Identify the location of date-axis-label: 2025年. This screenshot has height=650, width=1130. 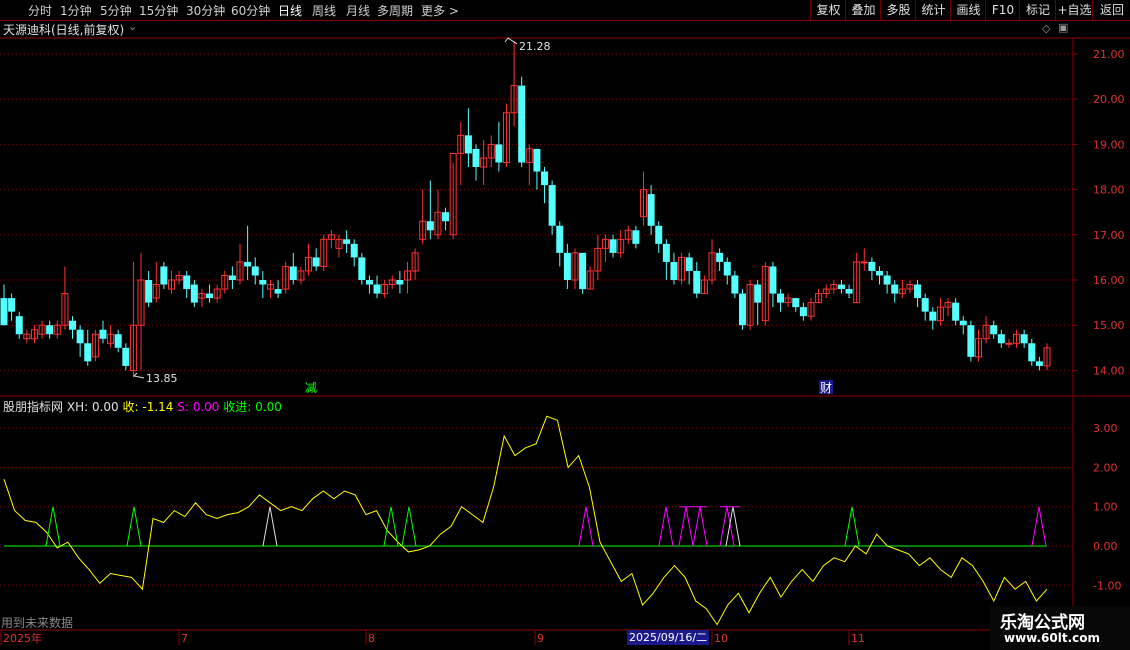
(22, 638).